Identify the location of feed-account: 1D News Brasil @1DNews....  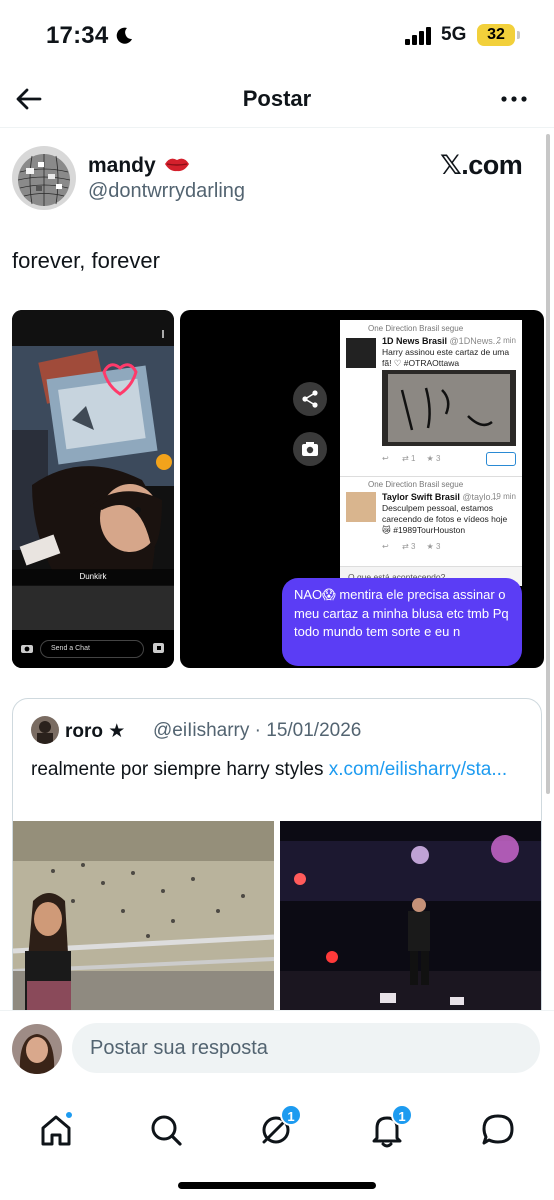
(441, 341).